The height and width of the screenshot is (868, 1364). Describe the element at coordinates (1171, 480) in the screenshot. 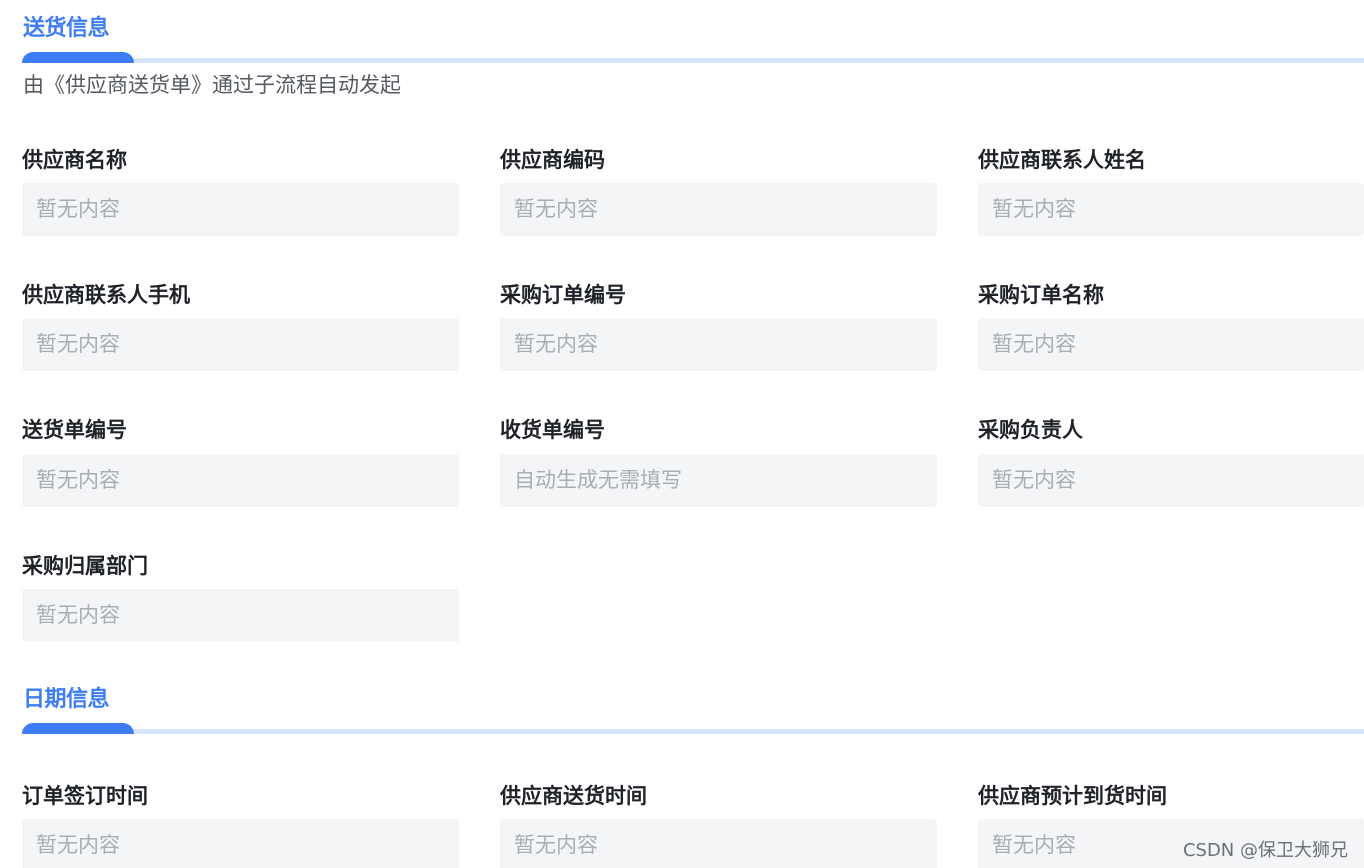

I see `field-purchasing-manager: 暂无内容` at that location.